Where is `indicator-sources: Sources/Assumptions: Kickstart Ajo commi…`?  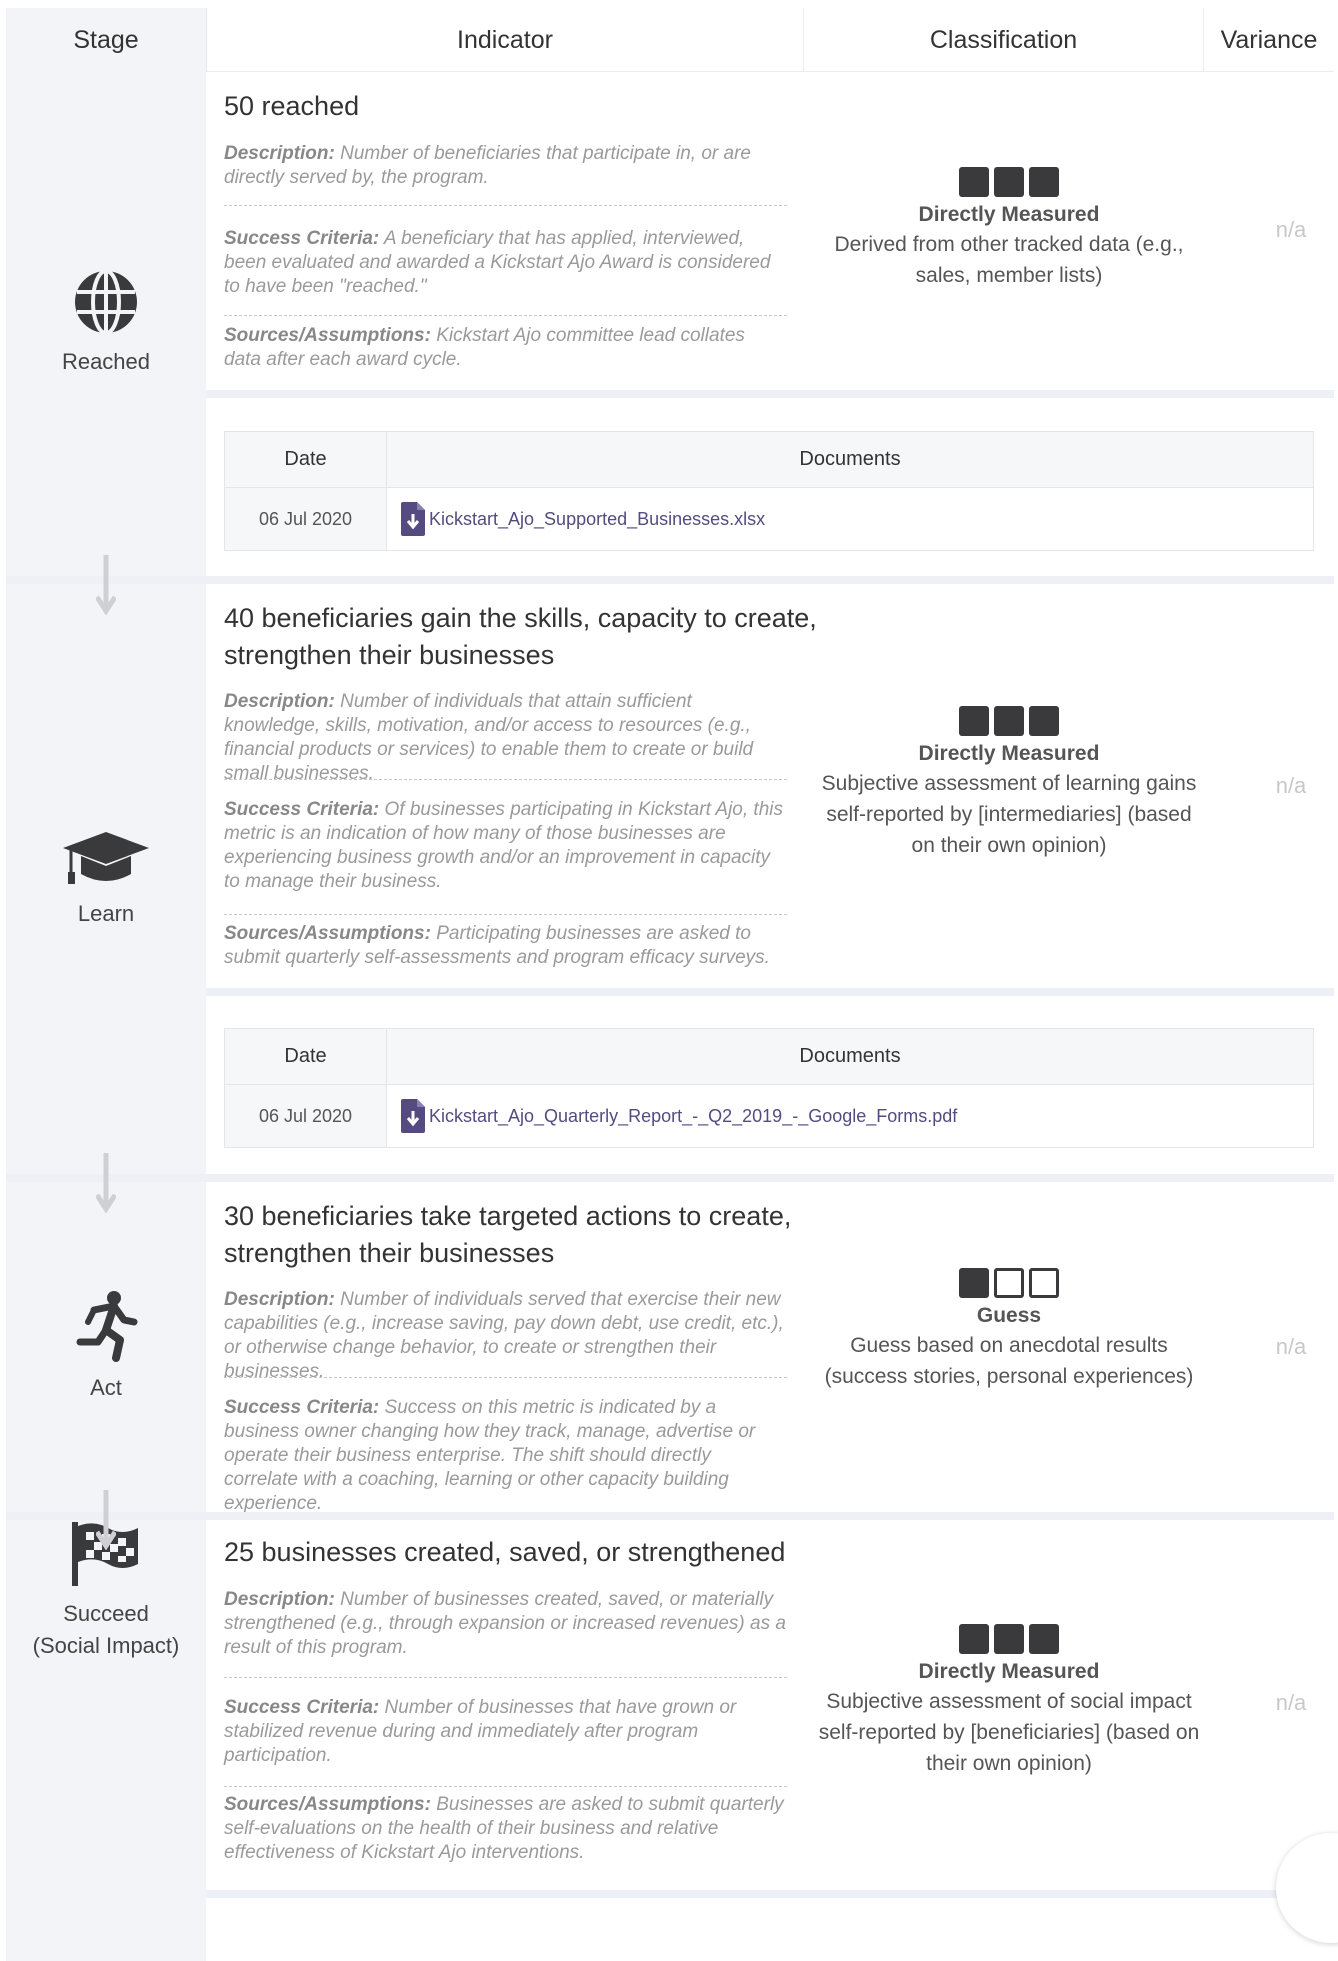 indicator-sources: Sources/Assumptions: Kickstart Ajo commi… is located at coordinates (484, 347).